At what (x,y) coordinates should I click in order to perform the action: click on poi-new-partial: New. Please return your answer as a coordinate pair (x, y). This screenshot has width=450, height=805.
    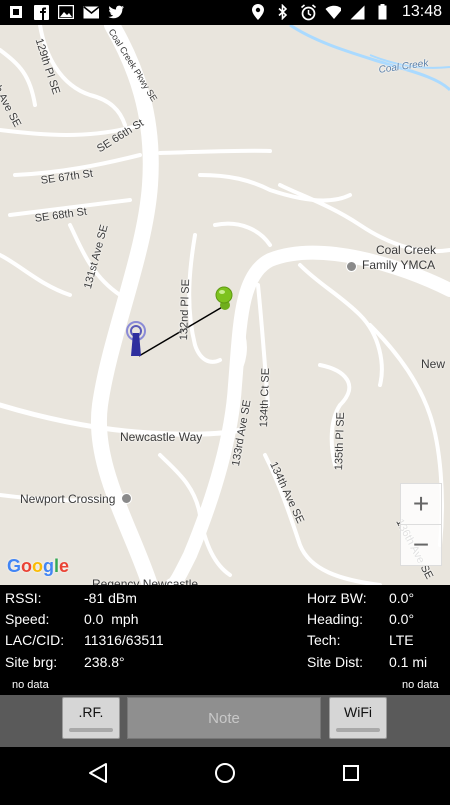
    Looking at the image, I should click on (433, 364).